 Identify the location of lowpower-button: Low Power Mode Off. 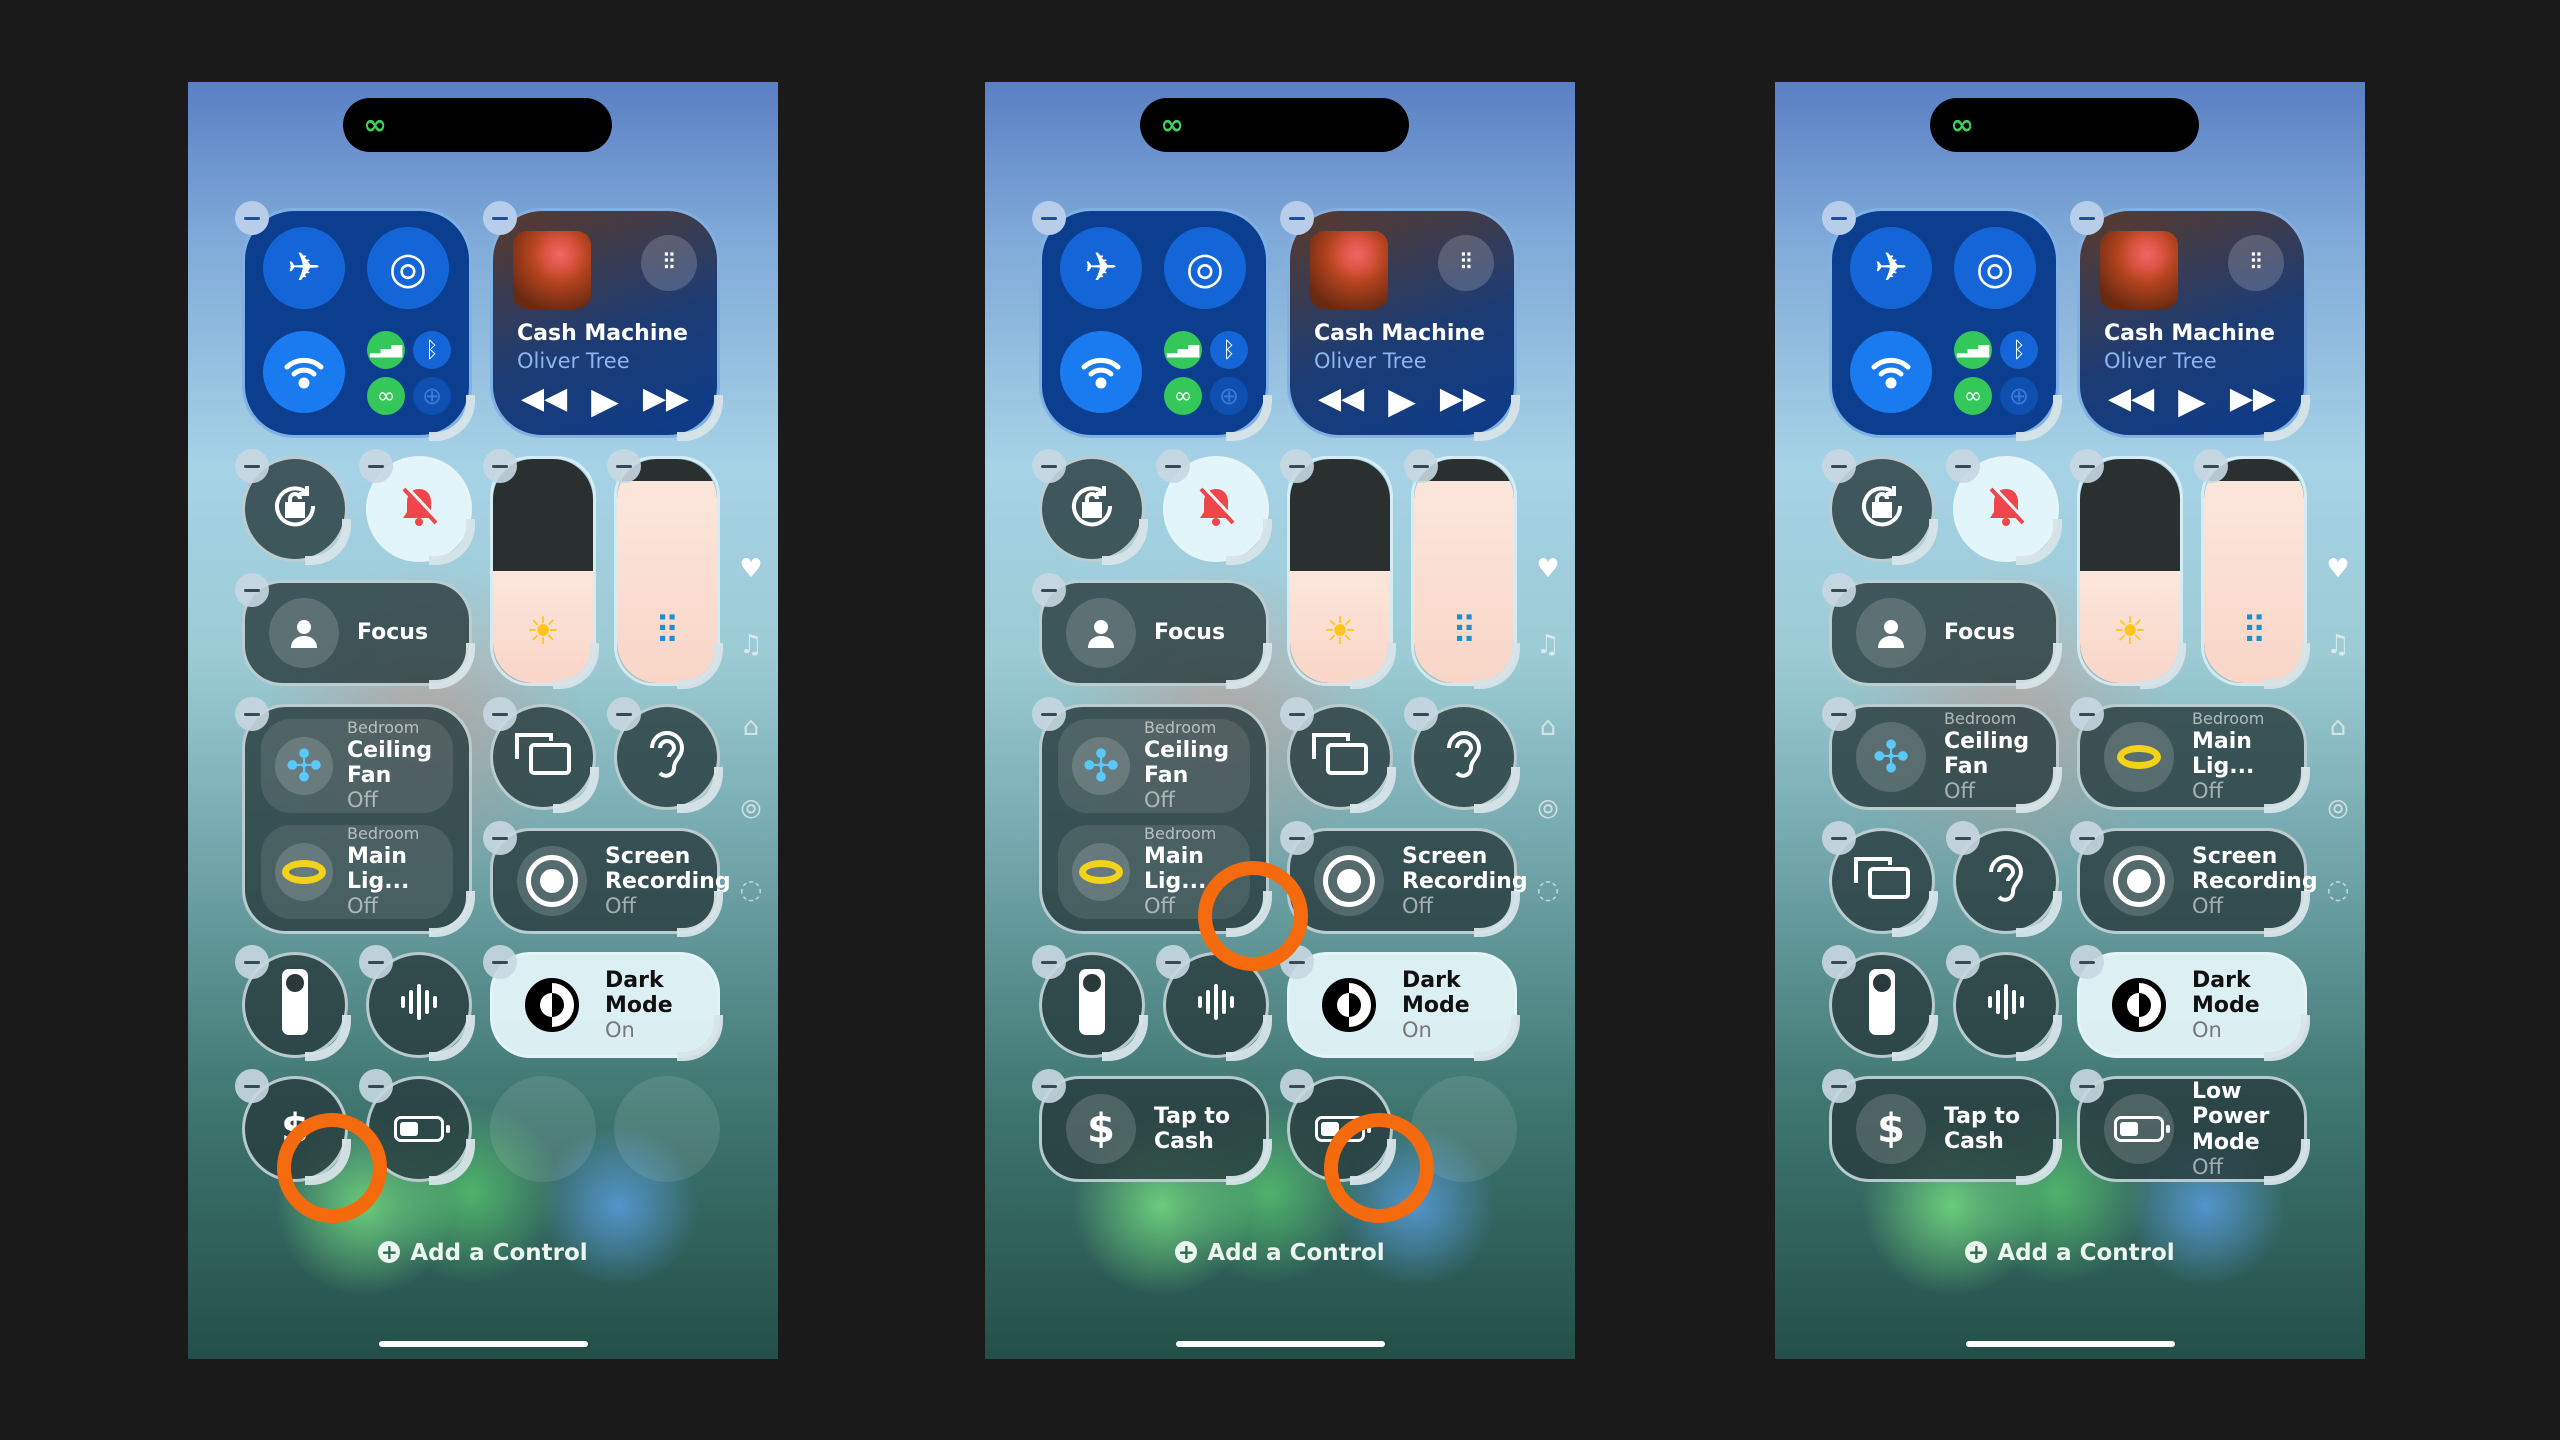
(2190, 1127).